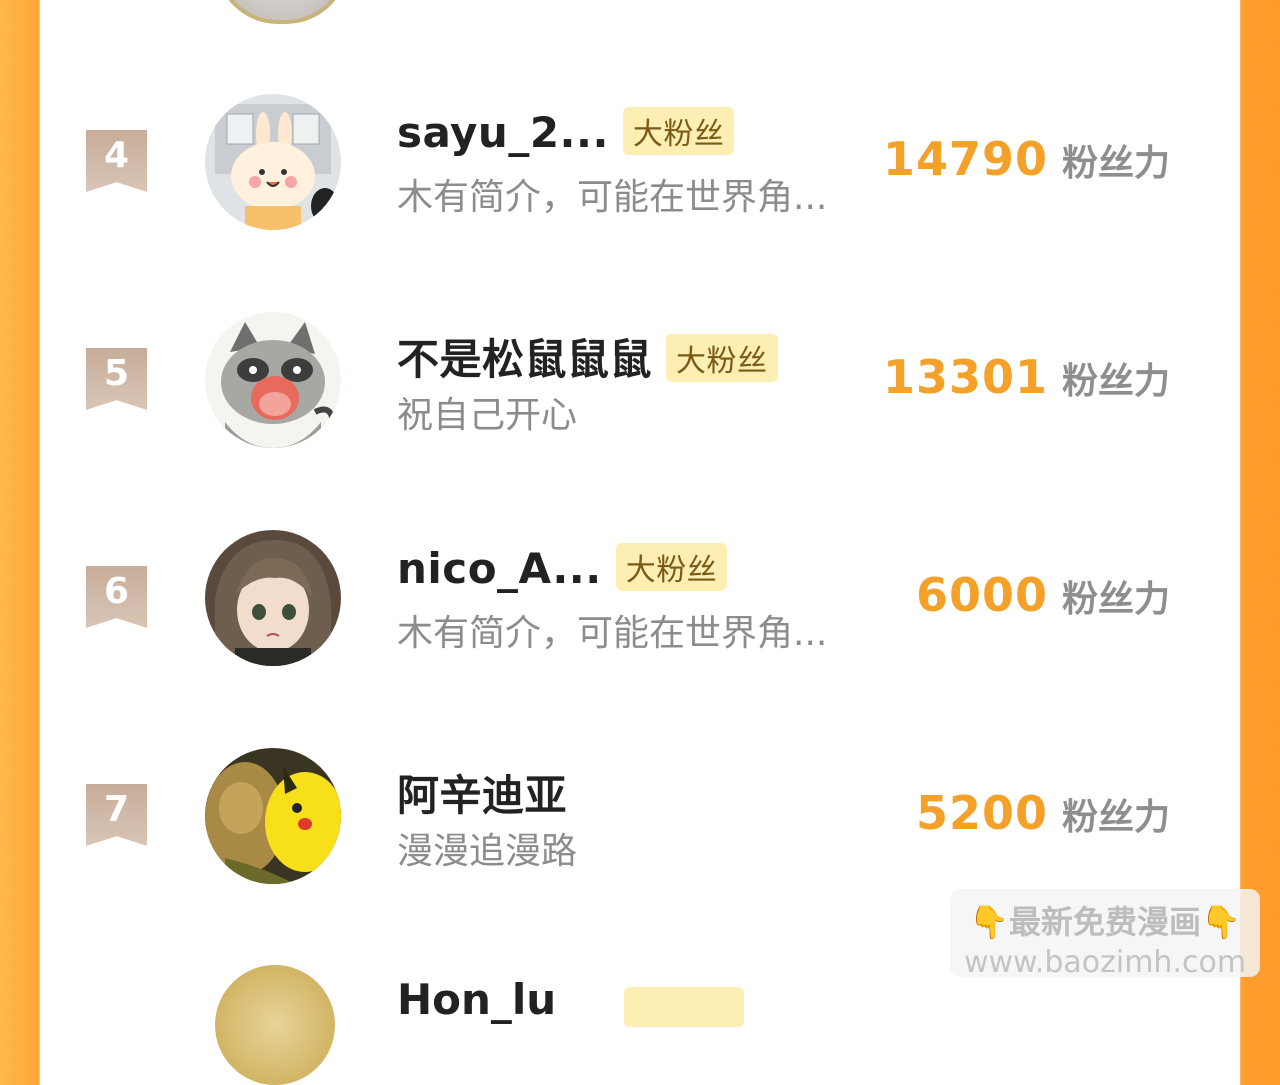 This screenshot has width=1280, height=1085. Describe the element at coordinates (273, 816) in the screenshot. I see `cat-pikachu-avatar-icon` at that location.